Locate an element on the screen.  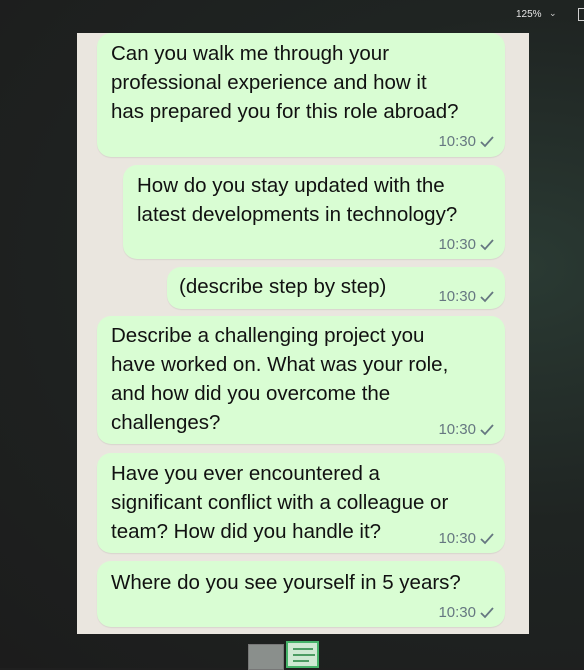
viewer-toolbar: 125% ⌄ is located at coordinates (292, 15).